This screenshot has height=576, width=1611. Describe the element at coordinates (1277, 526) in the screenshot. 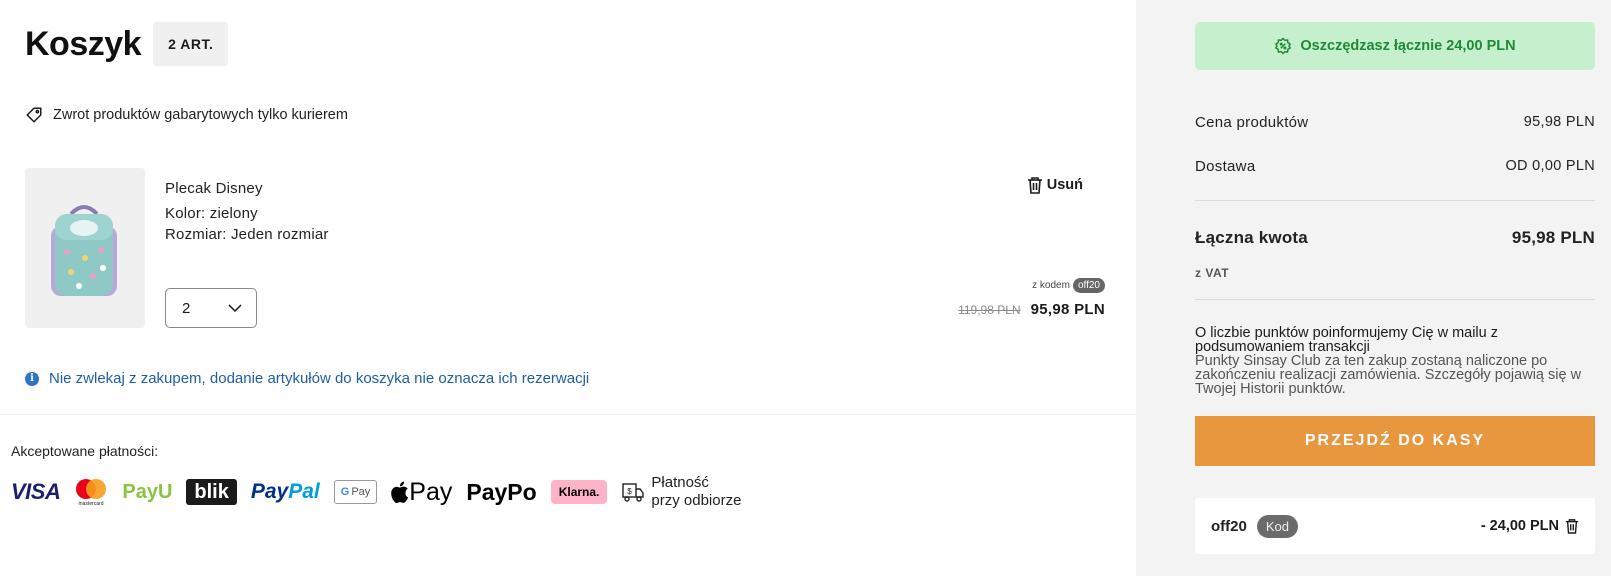

I see `coupon-tag: Kod` at that location.